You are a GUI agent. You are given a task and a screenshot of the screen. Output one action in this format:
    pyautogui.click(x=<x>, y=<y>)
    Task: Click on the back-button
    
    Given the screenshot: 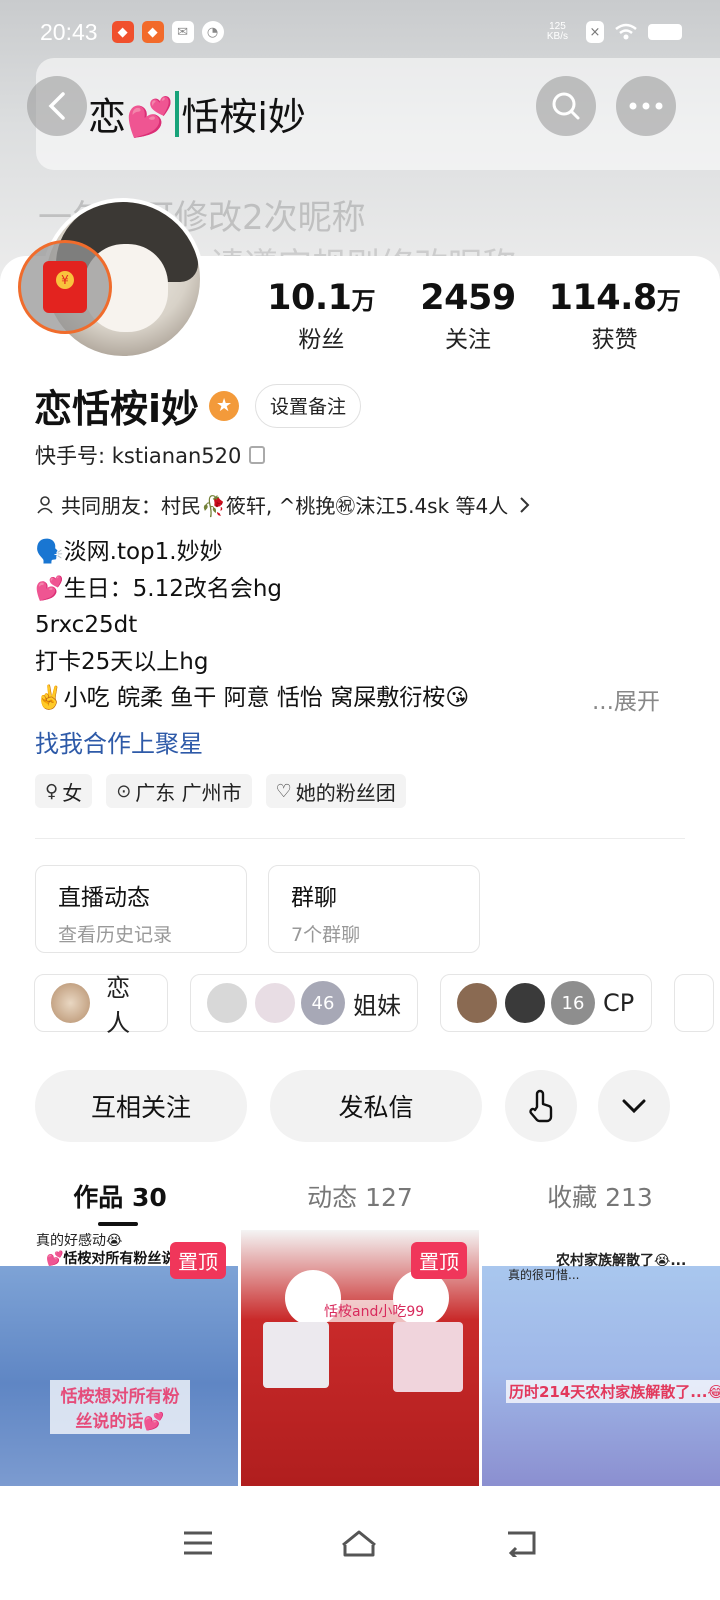 What is the action you would take?
    pyautogui.click(x=57, y=106)
    